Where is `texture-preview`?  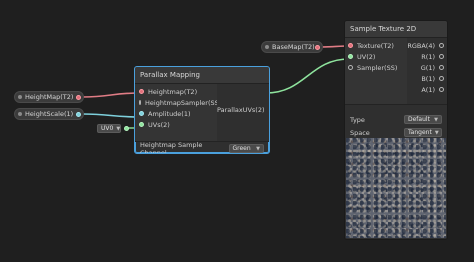
texture-preview is located at coordinates (396, 188).